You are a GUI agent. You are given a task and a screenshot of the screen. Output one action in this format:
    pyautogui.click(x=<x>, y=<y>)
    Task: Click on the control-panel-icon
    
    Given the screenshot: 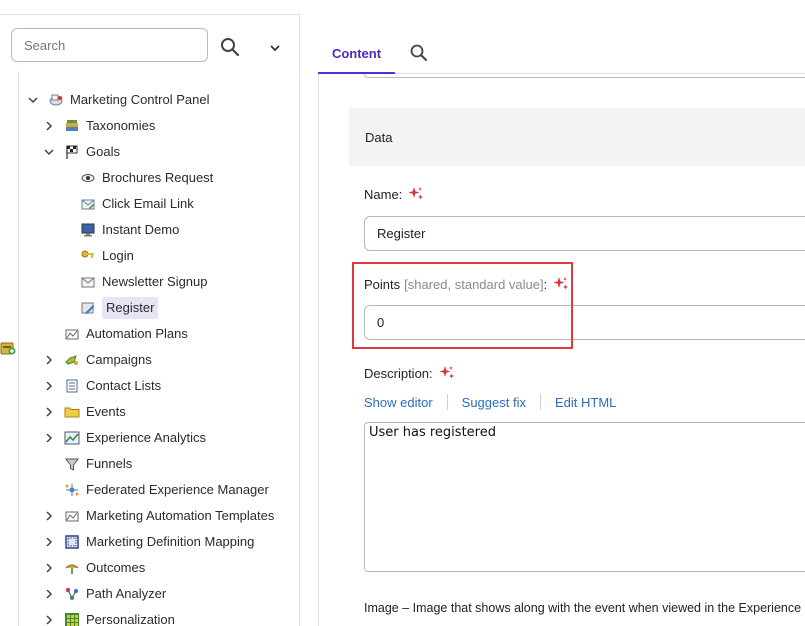 What is the action you would take?
    pyautogui.click(x=56, y=100)
    